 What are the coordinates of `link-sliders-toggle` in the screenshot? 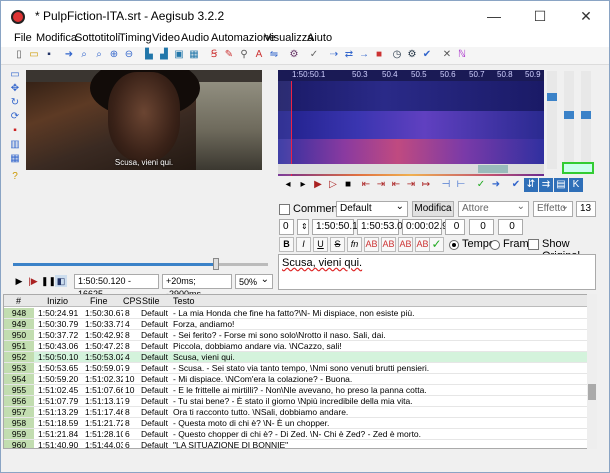 It's located at (578, 168).